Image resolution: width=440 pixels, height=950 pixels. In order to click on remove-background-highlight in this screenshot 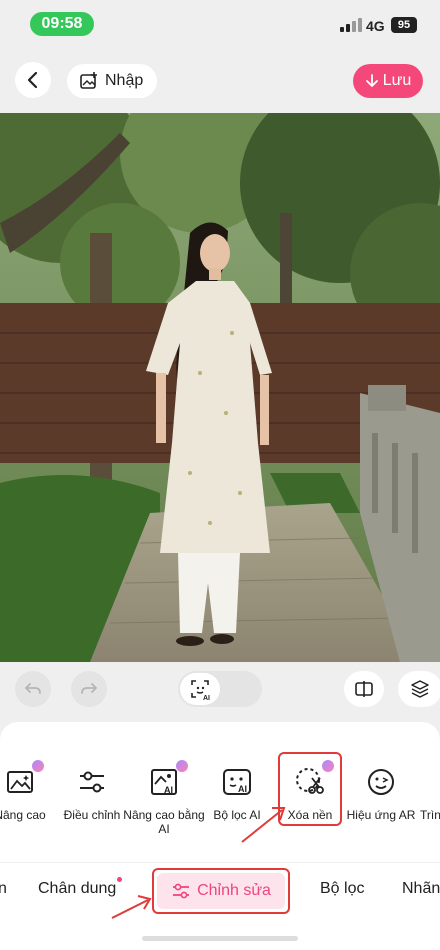, I will do `click(310, 789)`.